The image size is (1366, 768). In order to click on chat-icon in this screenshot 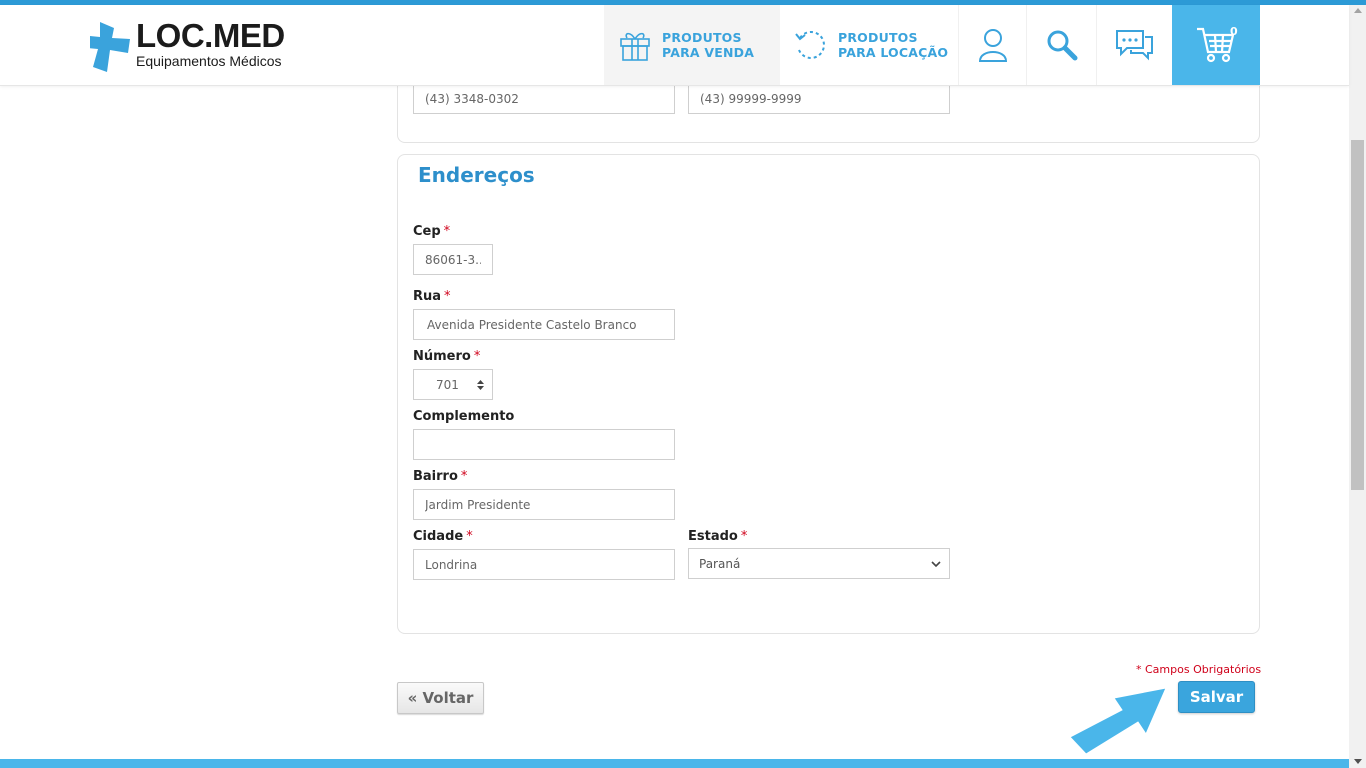, I will do `click(1134, 45)`.